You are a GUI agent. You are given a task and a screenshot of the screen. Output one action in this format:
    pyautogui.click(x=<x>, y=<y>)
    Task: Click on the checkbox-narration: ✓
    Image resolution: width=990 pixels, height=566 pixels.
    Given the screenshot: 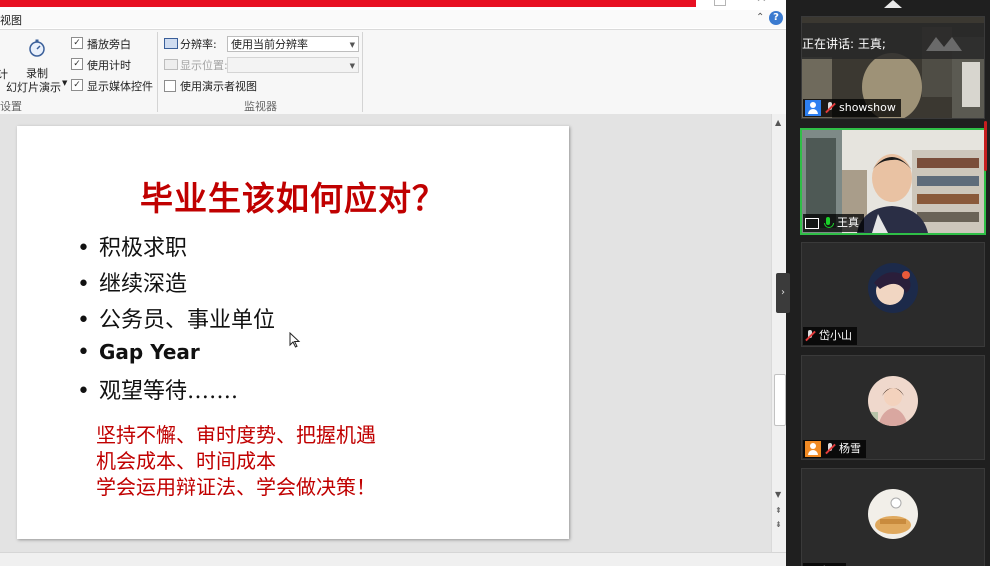 What is the action you would take?
    pyautogui.click(x=77, y=43)
    